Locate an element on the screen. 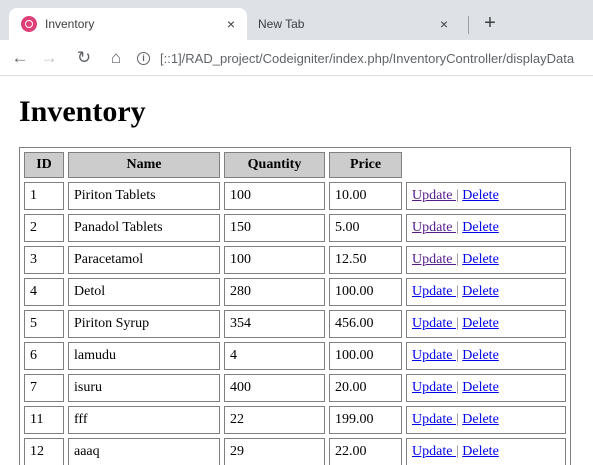 This screenshot has width=593, height=465. cell-id: 6 is located at coordinates (44, 356).